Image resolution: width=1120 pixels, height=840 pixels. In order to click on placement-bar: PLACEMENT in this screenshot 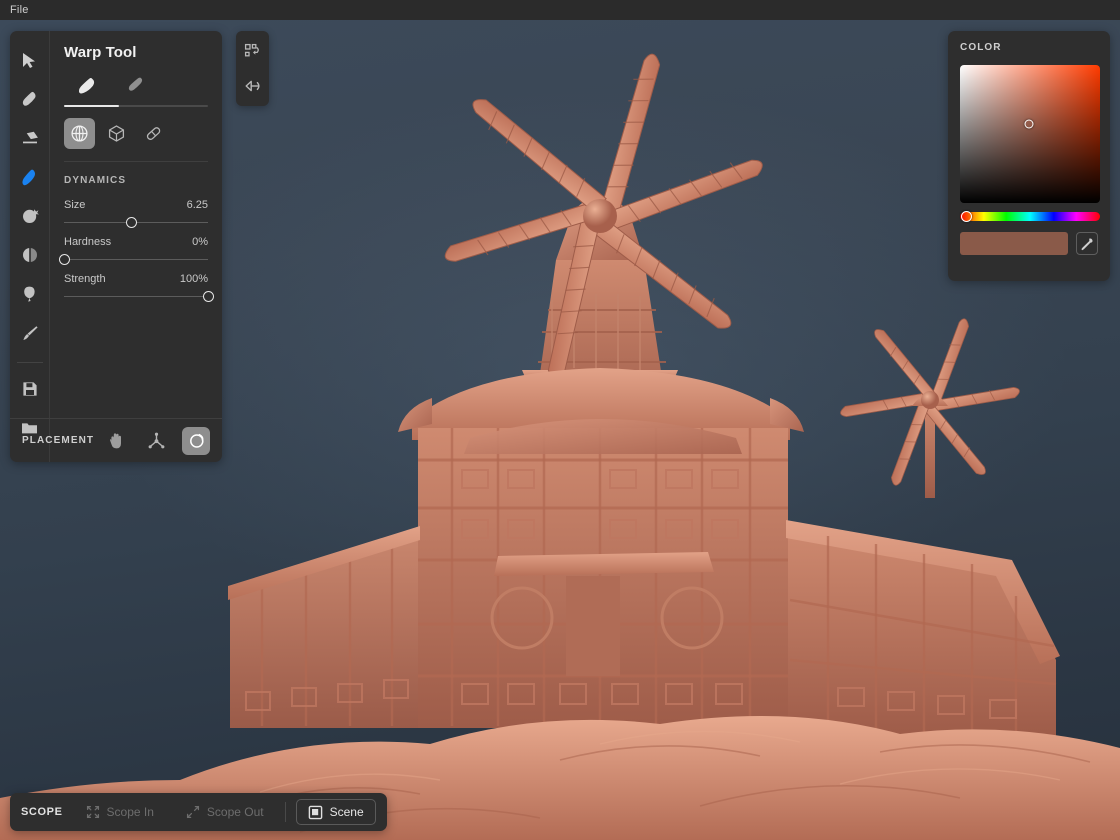, I will do `click(116, 440)`.